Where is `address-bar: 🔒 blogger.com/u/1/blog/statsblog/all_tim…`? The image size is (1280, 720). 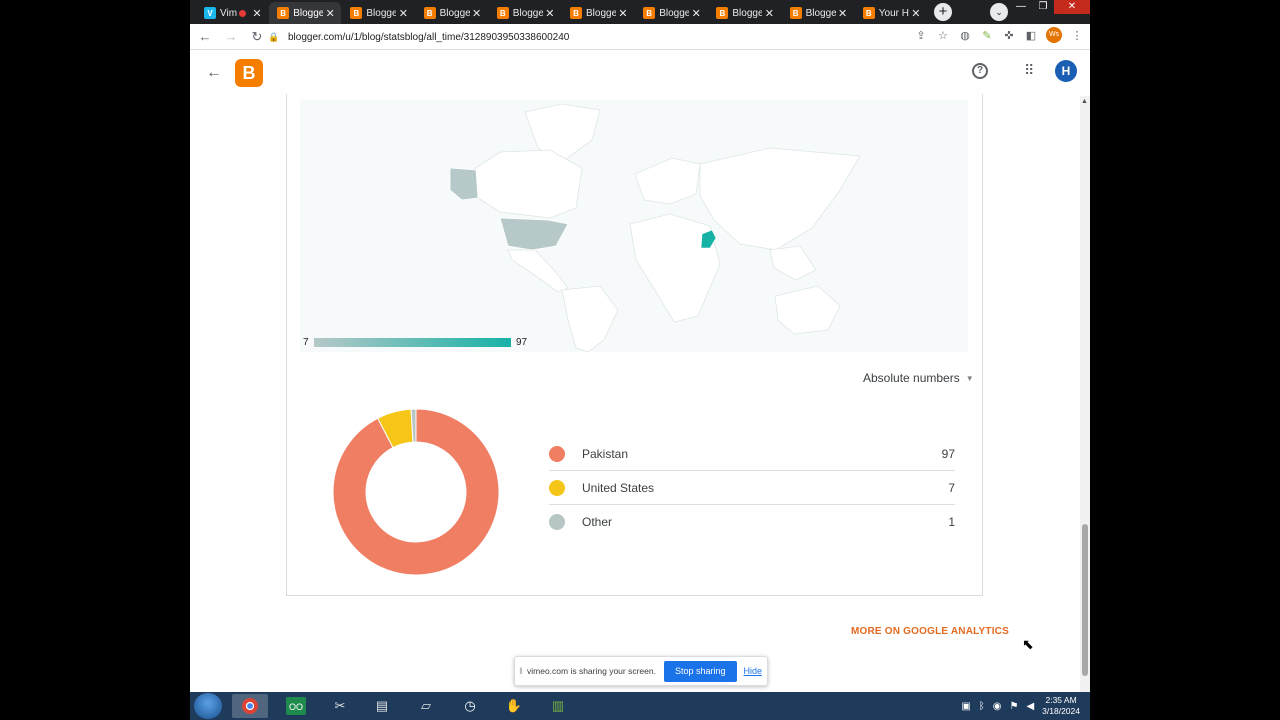 address-bar: 🔒 blogger.com/u/1/blog/statsblog/all_tim… is located at coordinates (611, 37).